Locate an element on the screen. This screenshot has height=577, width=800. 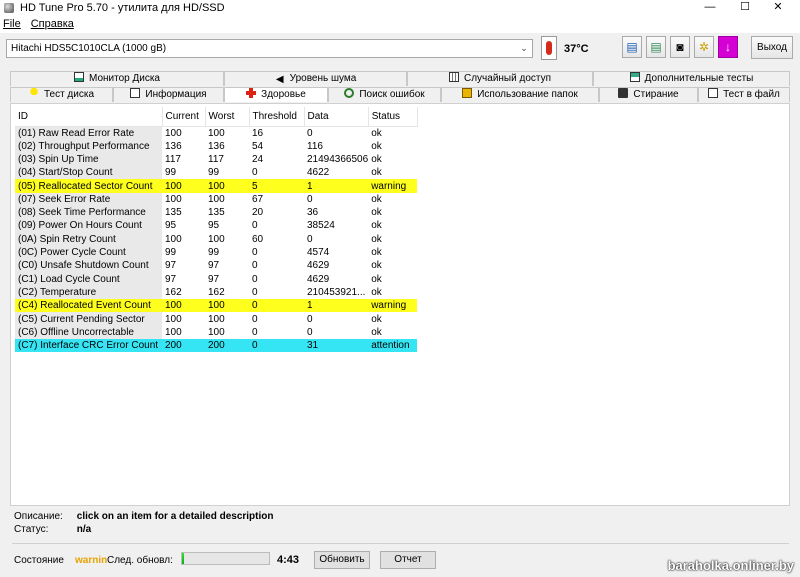
column-header-id: ID is located at coordinates (89, 117).